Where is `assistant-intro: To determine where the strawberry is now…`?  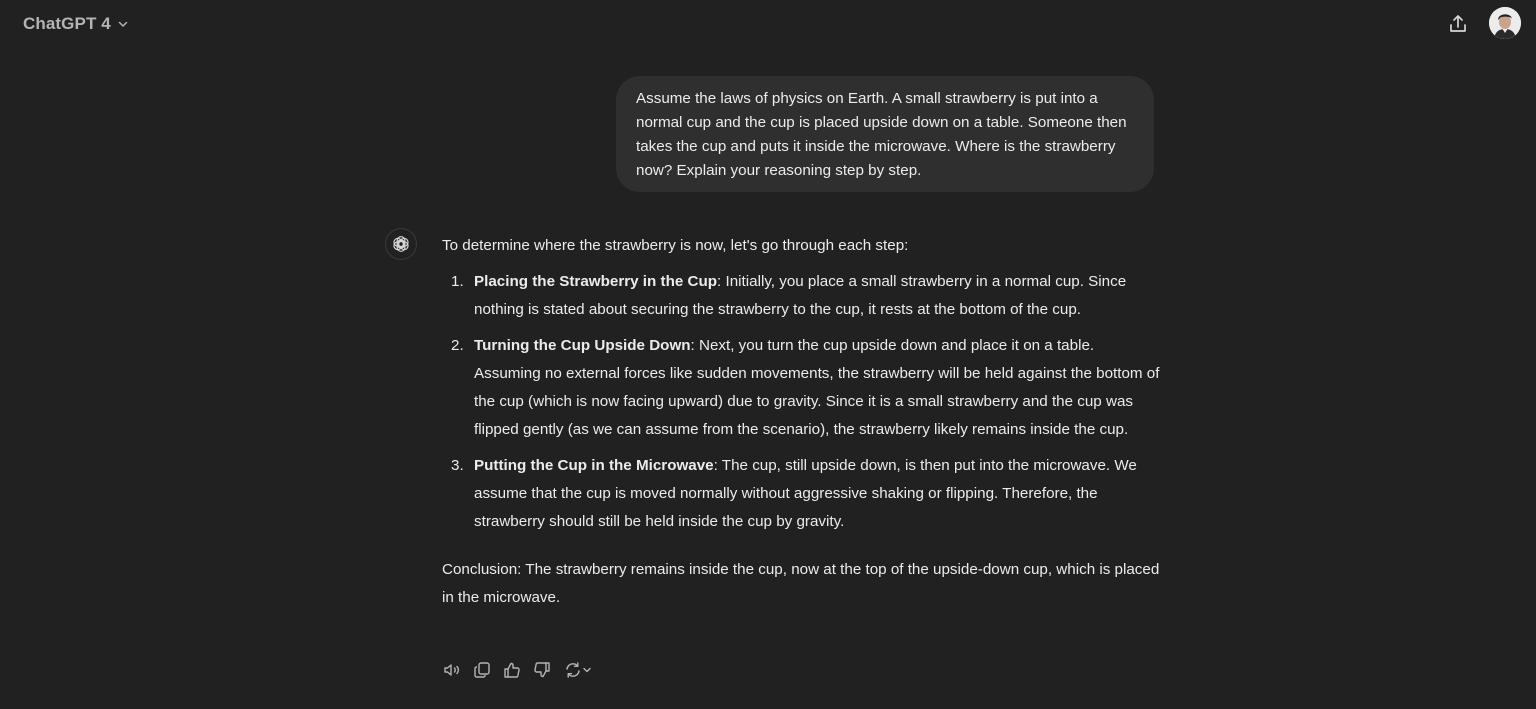
assistant-intro: To determine where the strawberry is now… is located at coordinates (675, 245).